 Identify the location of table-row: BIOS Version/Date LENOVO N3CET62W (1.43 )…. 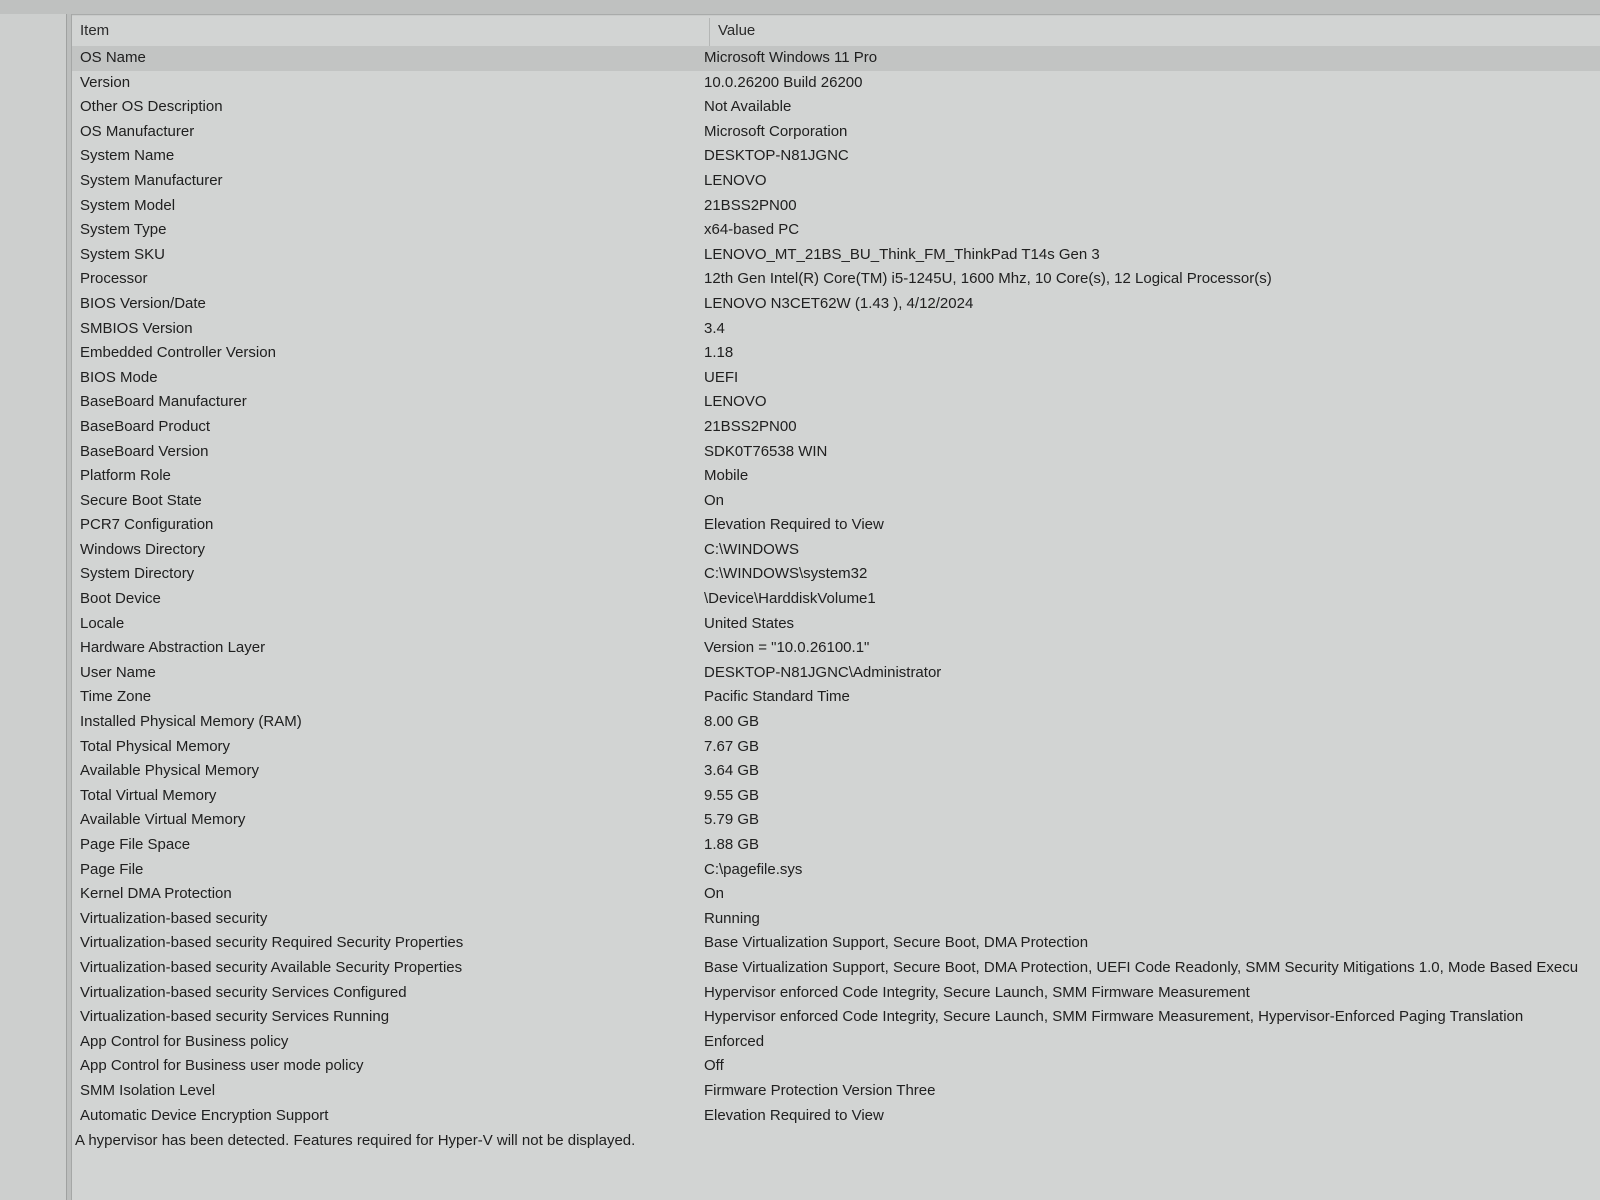
(836, 304).